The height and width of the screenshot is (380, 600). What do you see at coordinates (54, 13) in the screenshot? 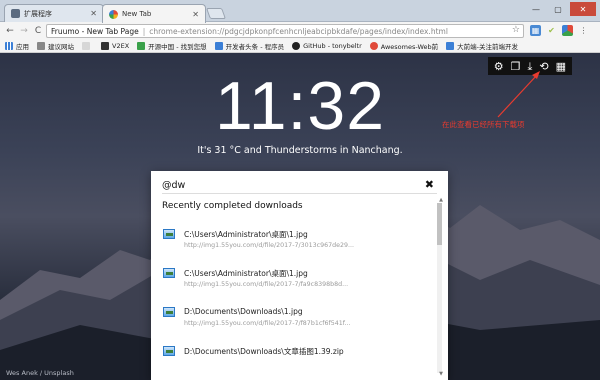
I see `tab-extensions: 扩展程序 ✕` at bounding box center [54, 13].